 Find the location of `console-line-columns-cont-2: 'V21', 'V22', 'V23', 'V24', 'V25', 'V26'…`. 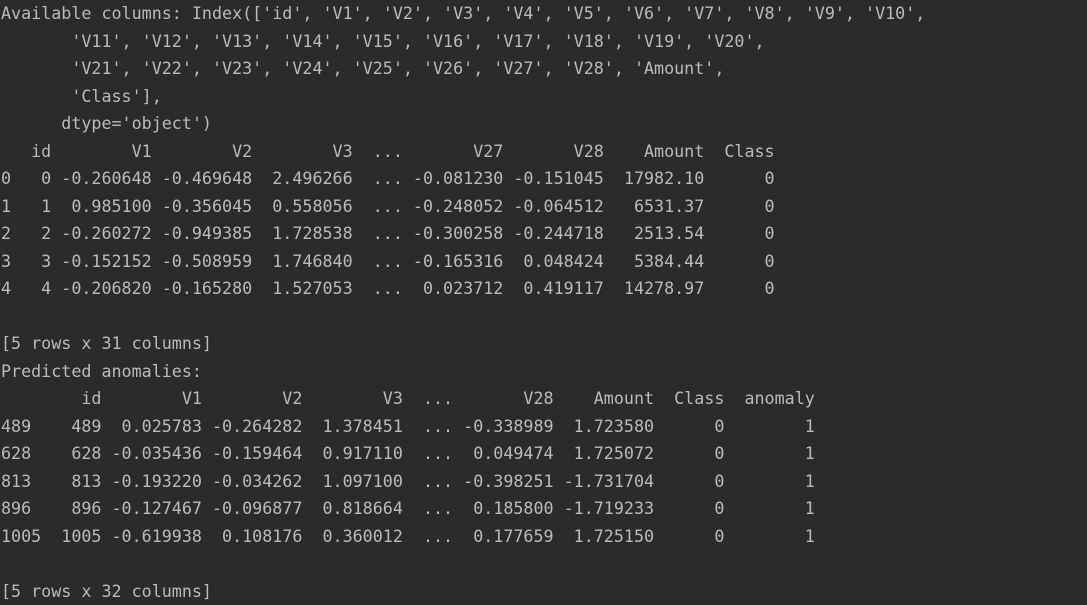

console-line-columns-cont-2: 'V21', 'V22', 'V23', 'V24', 'V25', 'V26'… is located at coordinates (363, 68).